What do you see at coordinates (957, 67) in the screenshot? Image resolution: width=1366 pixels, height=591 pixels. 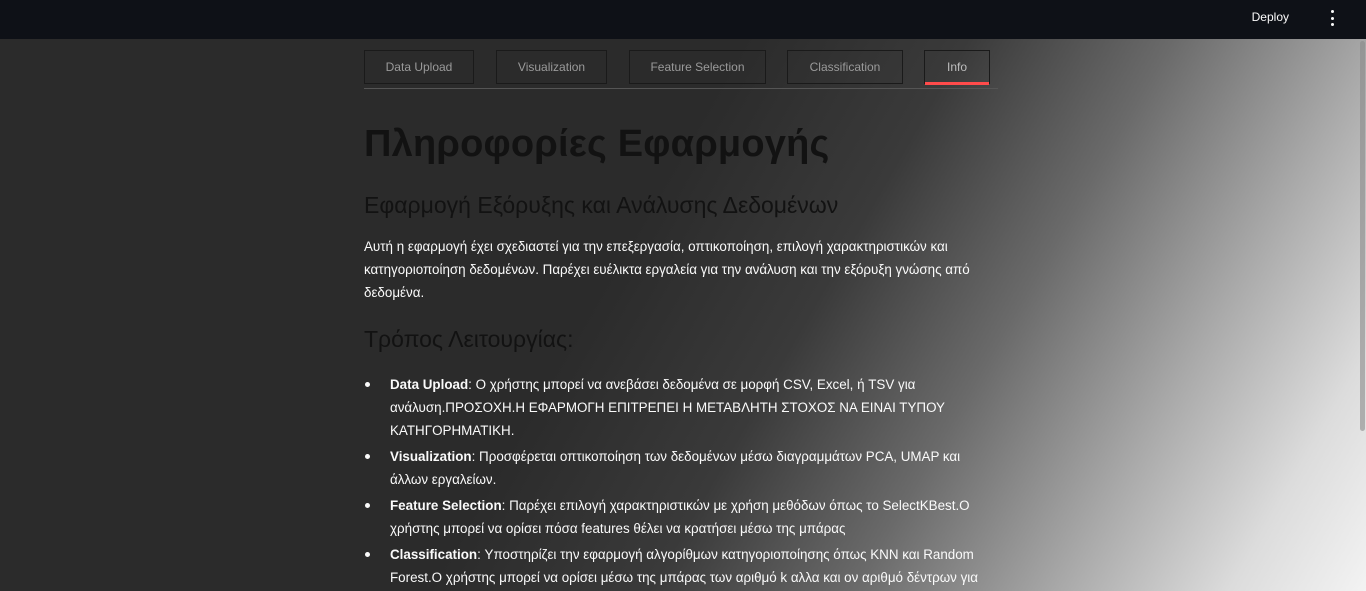 I see `tab-info: Info` at bounding box center [957, 67].